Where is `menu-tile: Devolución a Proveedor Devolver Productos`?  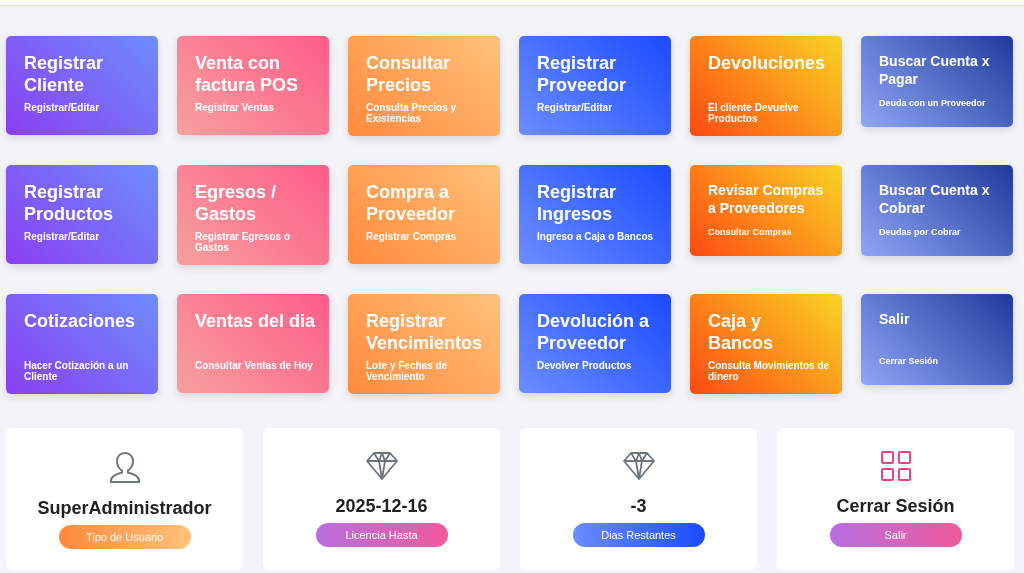 menu-tile: Devolución a Proveedor Devolver Productos is located at coordinates (595, 343).